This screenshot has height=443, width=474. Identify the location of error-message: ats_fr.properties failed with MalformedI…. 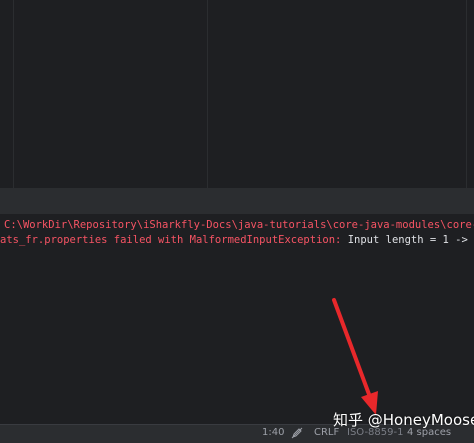
(171, 240).